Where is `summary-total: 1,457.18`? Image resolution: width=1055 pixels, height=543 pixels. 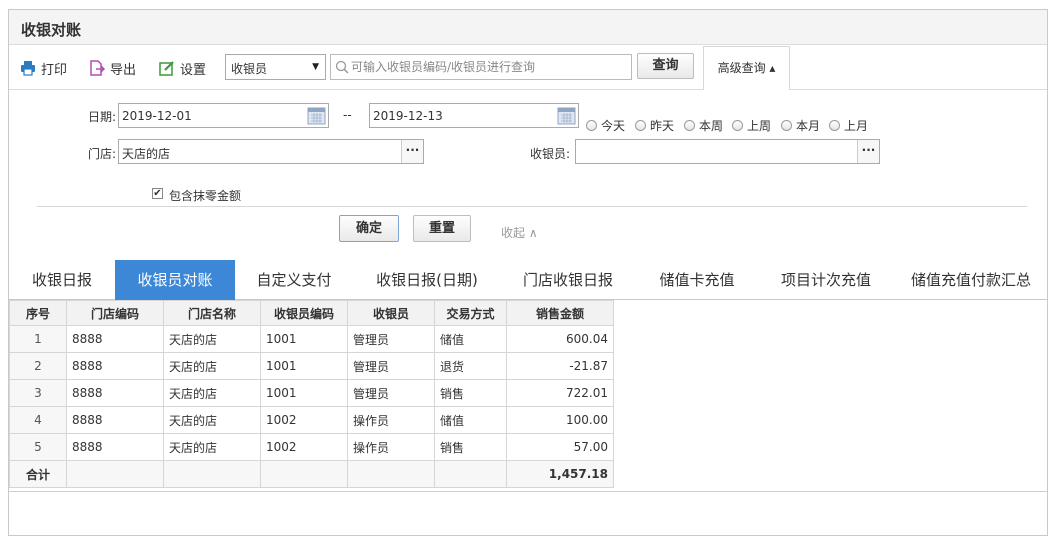
summary-total: 1,457.18 is located at coordinates (560, 474).